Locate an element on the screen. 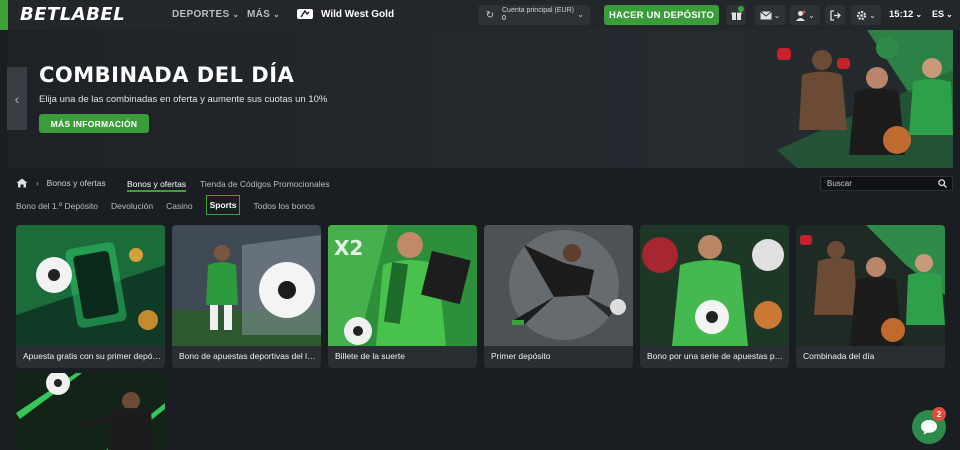  user-icon is located at coordinates (801, 15).